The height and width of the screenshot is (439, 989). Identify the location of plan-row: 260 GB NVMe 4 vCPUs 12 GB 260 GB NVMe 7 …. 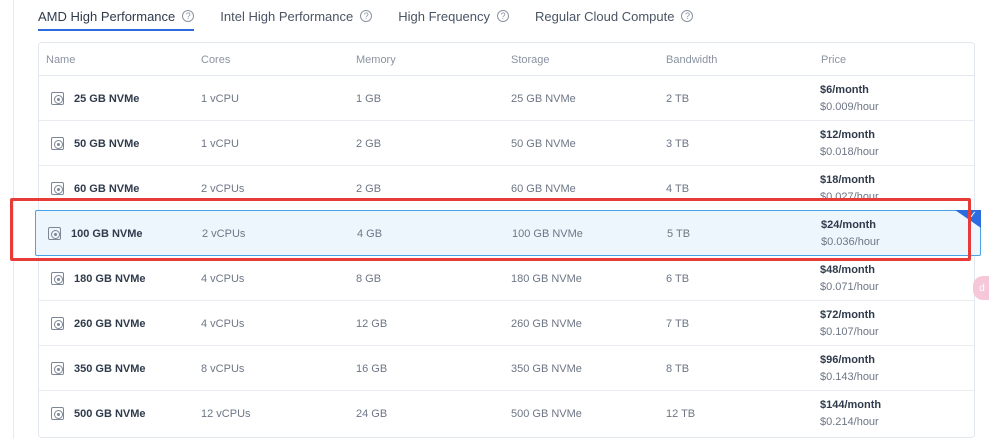
(506, 323).